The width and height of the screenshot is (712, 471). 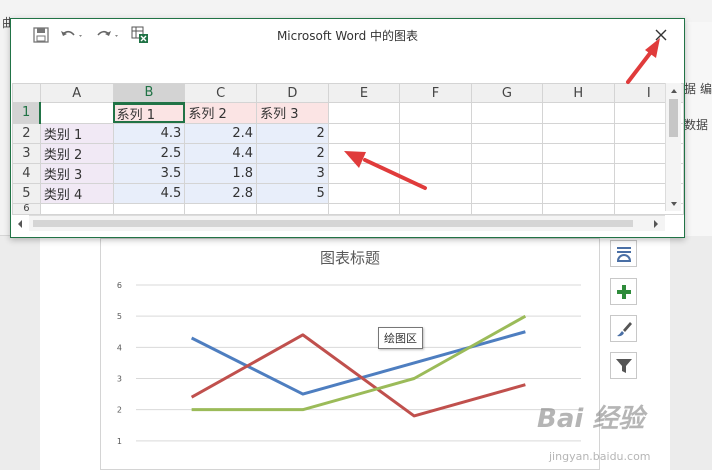 I want to click on table-row: 4 类别 3 3.5 1.8 3, so click(x=348, y=173).